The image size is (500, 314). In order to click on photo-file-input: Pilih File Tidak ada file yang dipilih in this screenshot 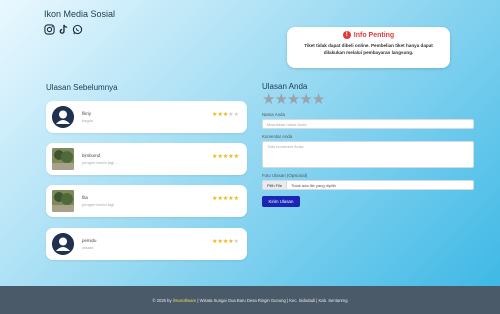, I will do `click(368, 185)`.